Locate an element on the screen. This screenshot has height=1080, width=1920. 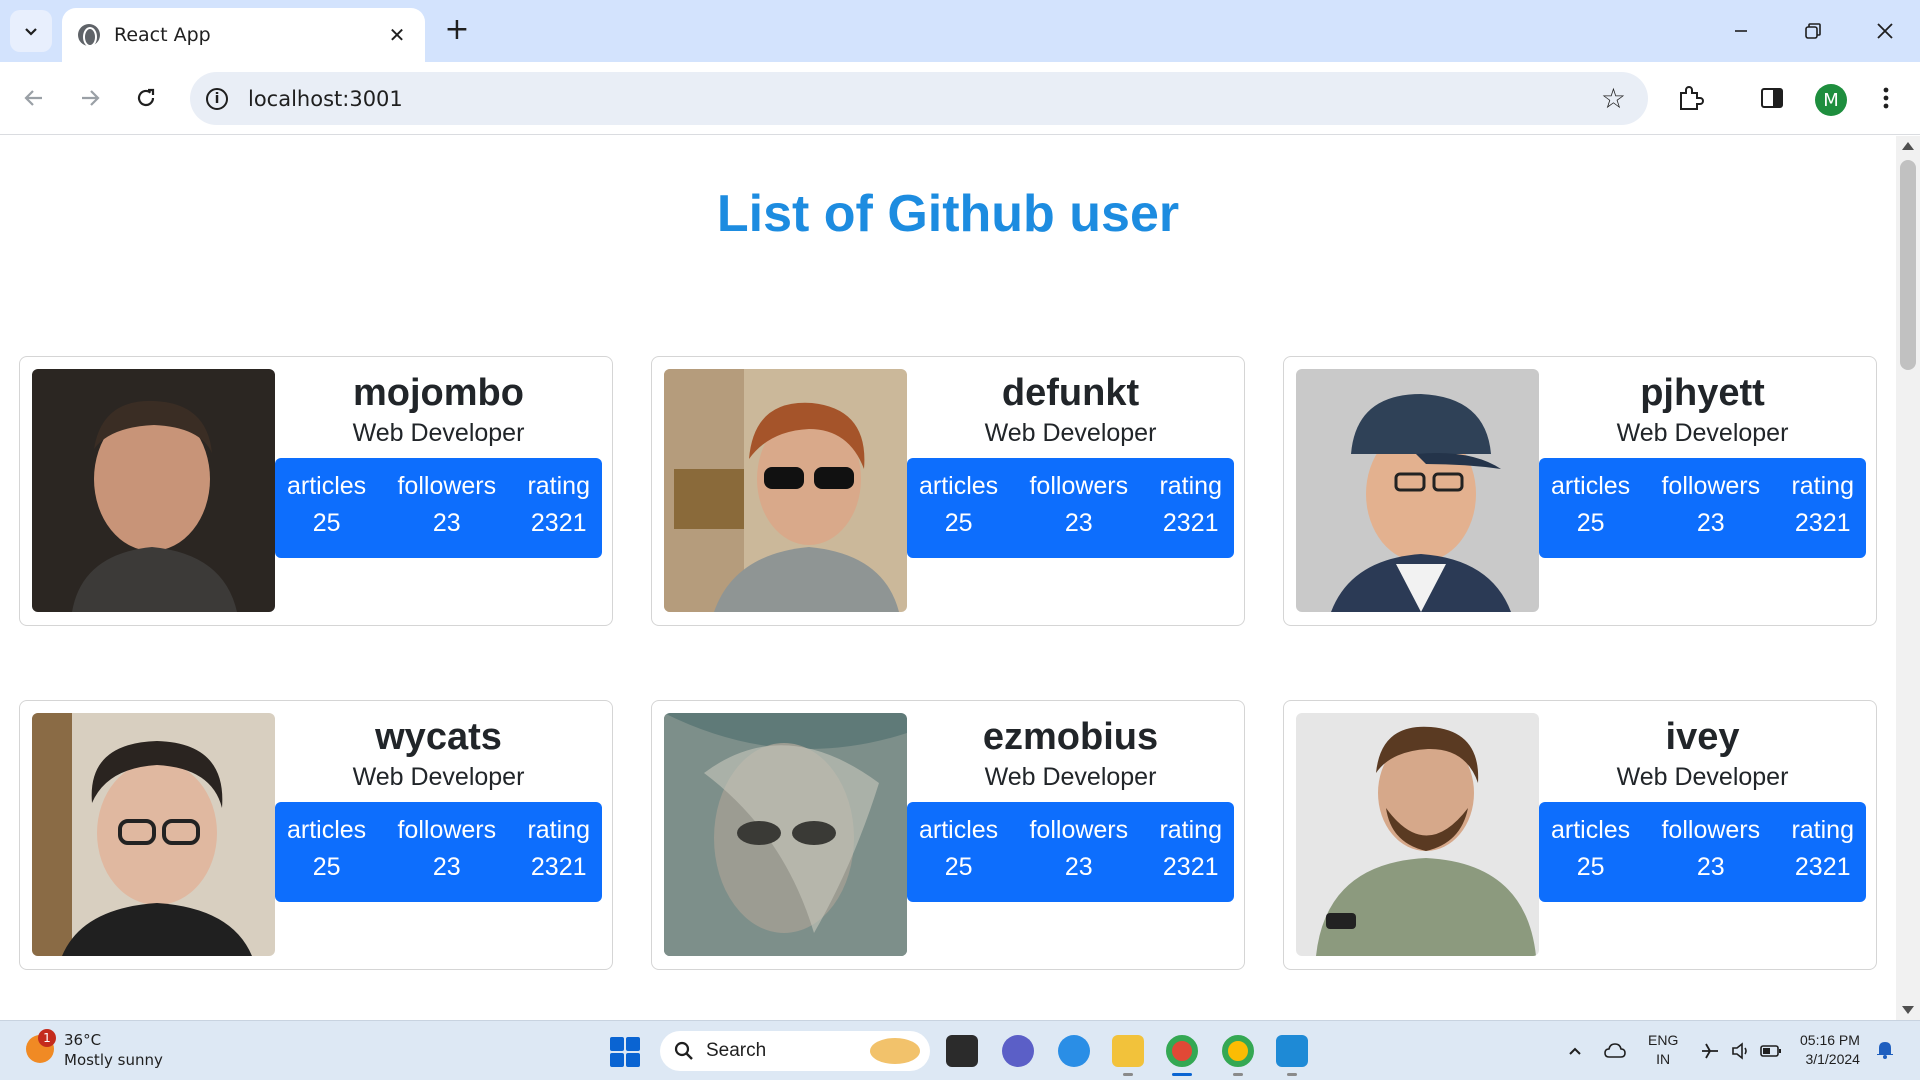
close-window-button is located at coordinates (1885, 31).